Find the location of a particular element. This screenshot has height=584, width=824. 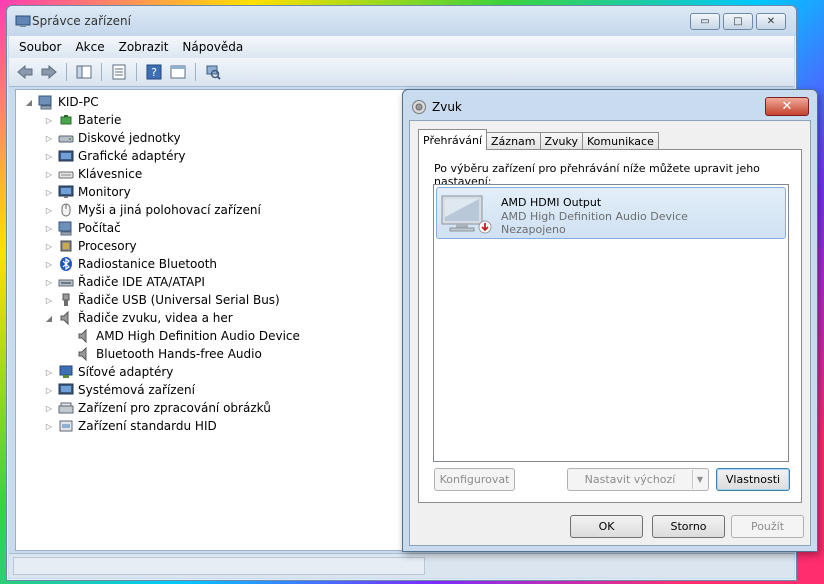

network-adapter-icon is located at coordinates (66, 372).